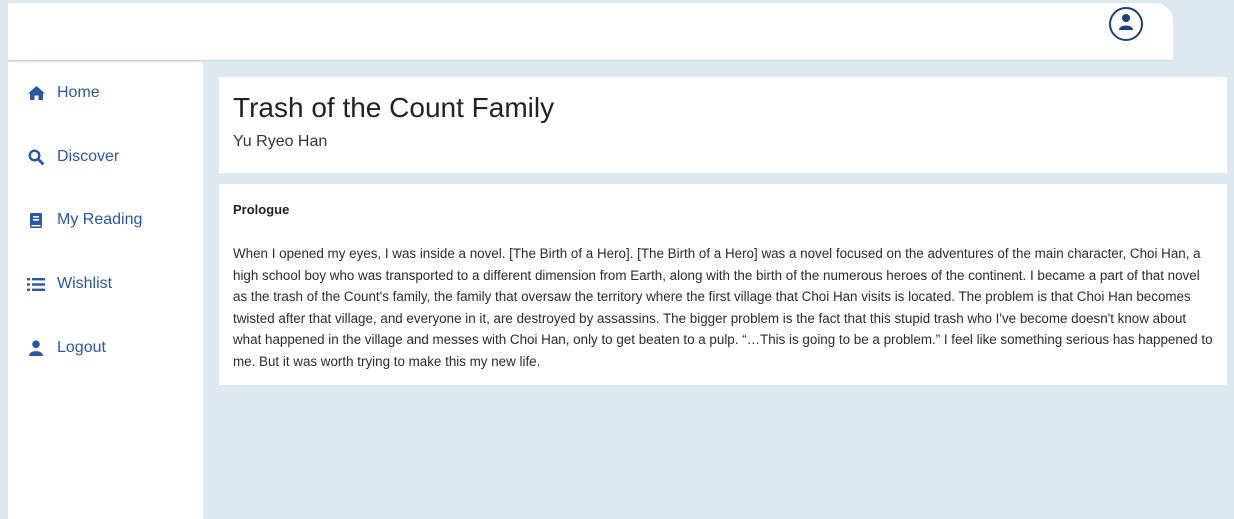 This screenshot has height=519, width=1234. What do you see at coordinates (590, 32) in the screenshot?
I see `top-bar` at bounding box center [590, 32].